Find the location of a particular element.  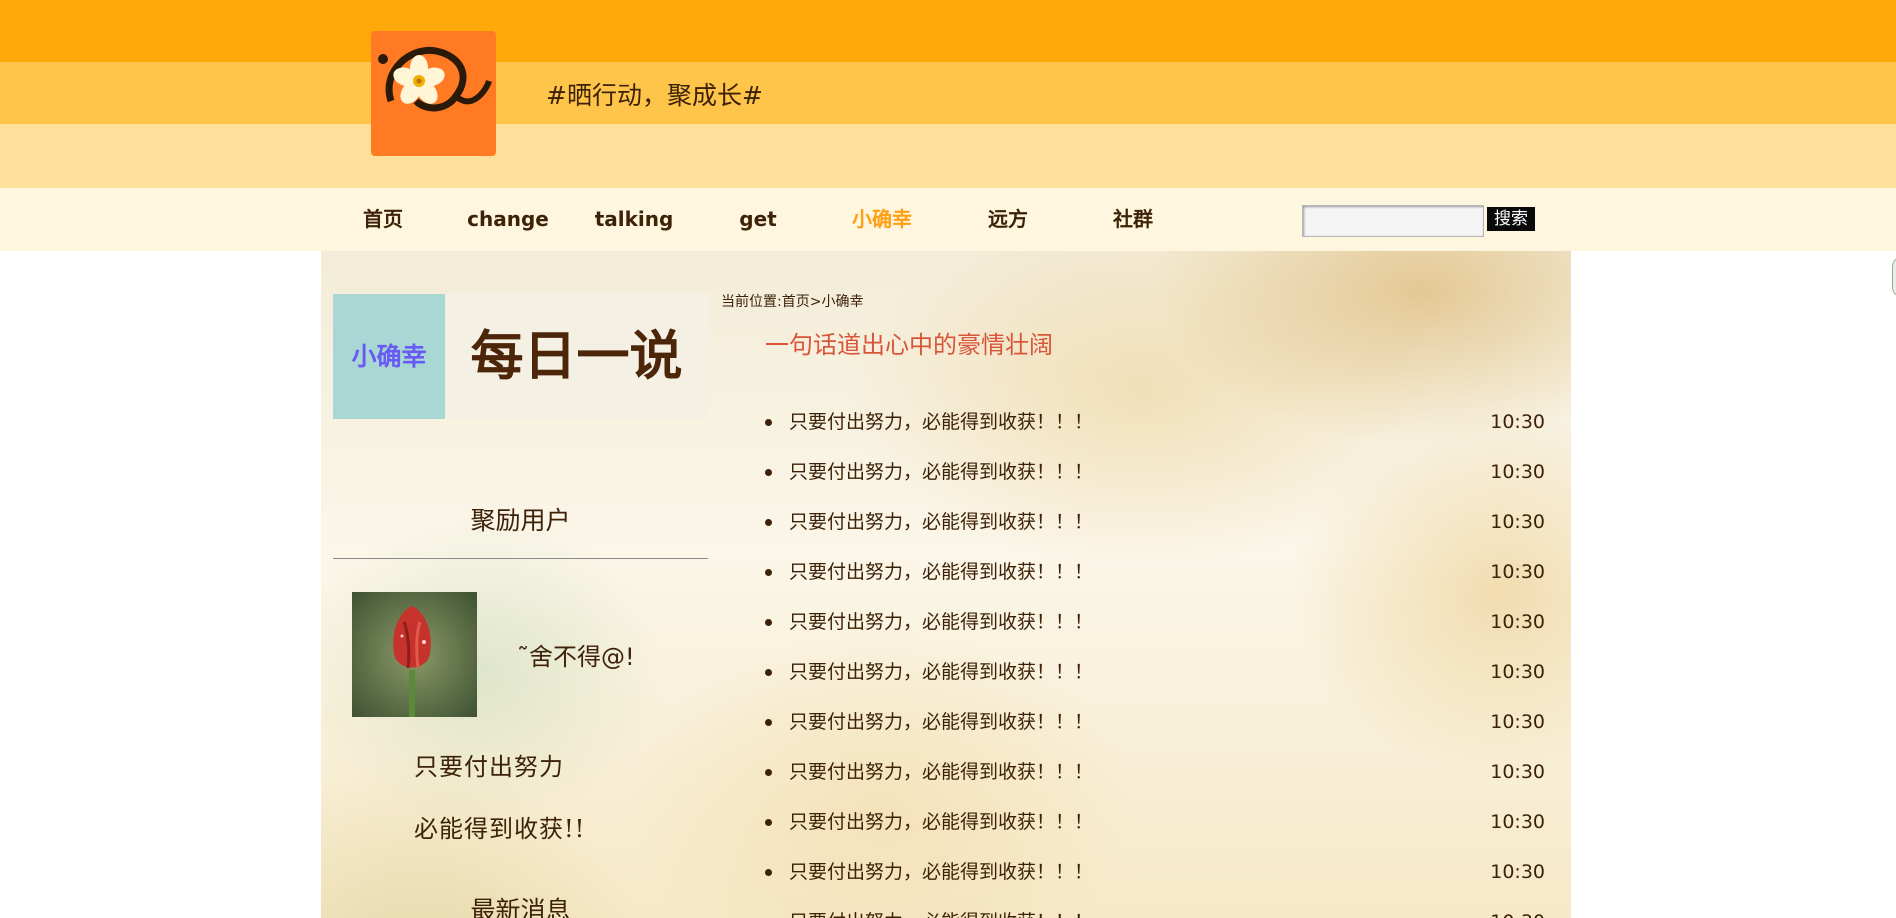

breadcrumb: 当前位置:首页>小确幸 is located at coordinates (792, 302).